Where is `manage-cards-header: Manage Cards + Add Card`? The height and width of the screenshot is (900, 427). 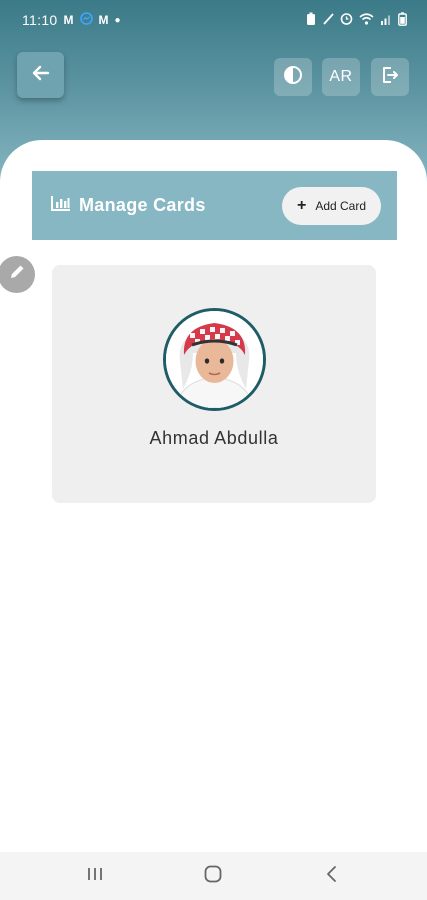 manage-cards-header: Manage Cards + Add Card is located at coordinates (214, 205).